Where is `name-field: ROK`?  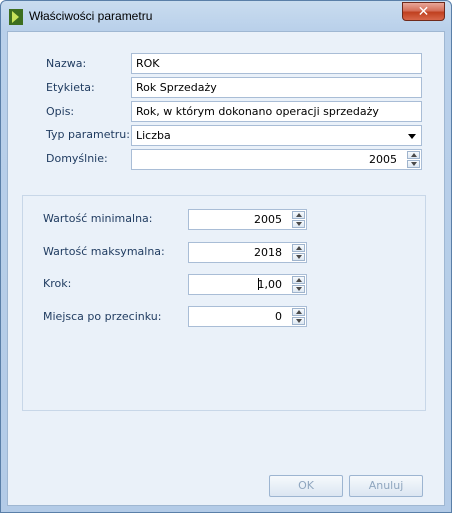
name-field: ROK is located at coordinates (276, 63).